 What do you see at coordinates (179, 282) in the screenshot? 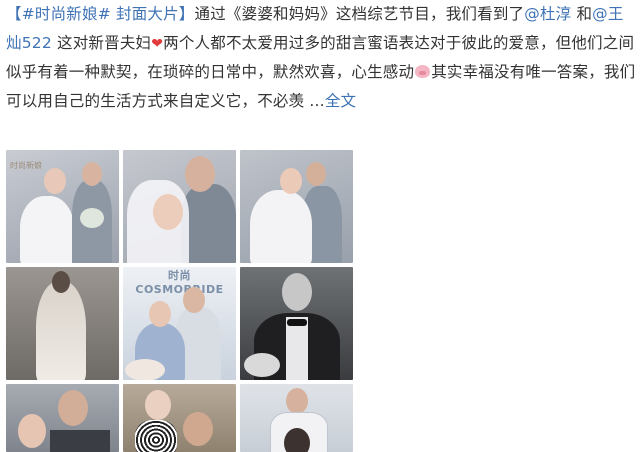
I see `magazine-title: 时尚 COSMOBRIDE` at bounding box center [179, 282].